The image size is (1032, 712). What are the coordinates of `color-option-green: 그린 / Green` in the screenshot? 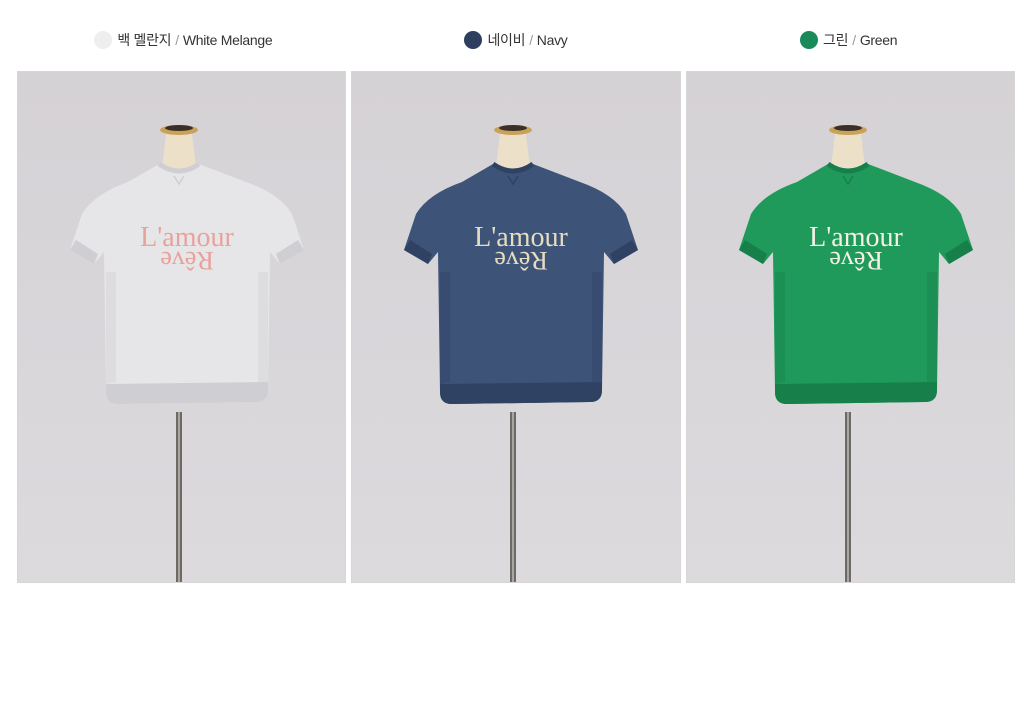 It's located at (848, 40).